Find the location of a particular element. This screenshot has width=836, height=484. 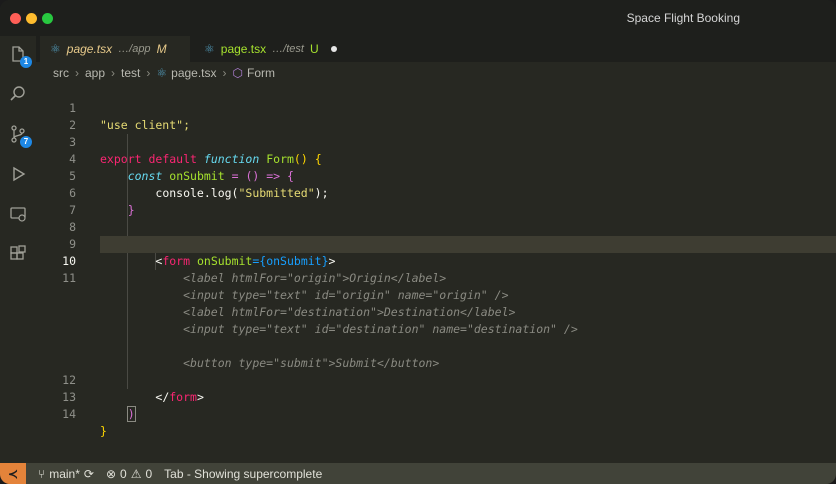

breadcrumb-item: page.tsx is located at coordinates (193, 73).